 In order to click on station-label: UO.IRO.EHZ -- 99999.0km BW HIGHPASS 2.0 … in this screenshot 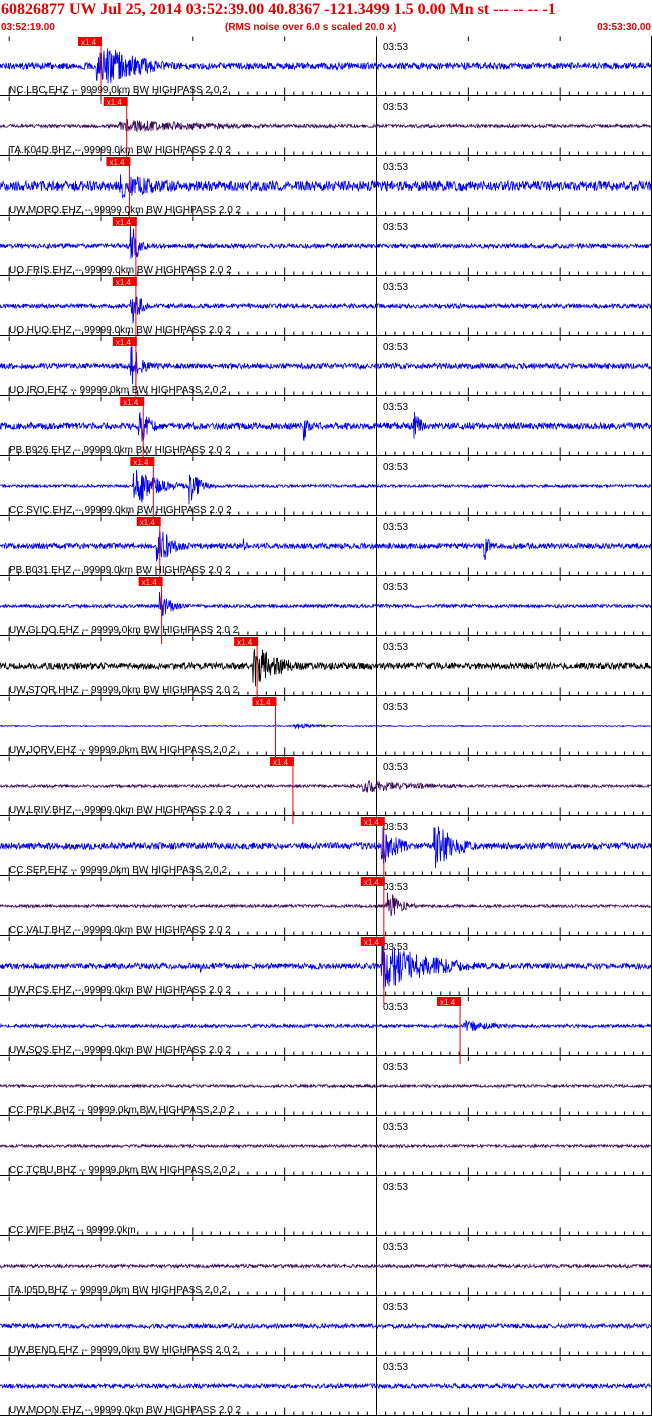, I will do `click(118, 390)`.